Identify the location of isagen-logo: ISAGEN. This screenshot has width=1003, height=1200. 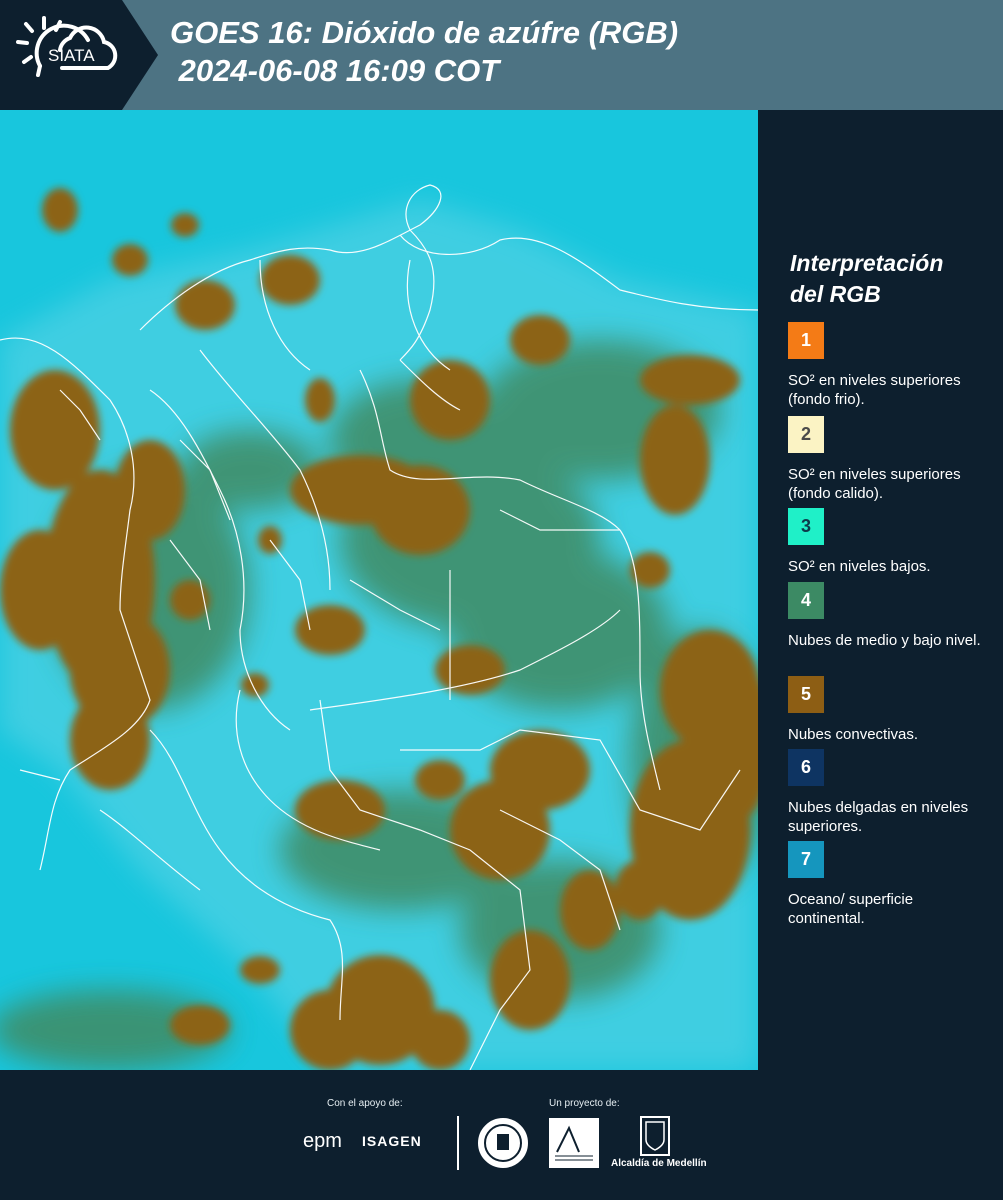
(392, 1141).